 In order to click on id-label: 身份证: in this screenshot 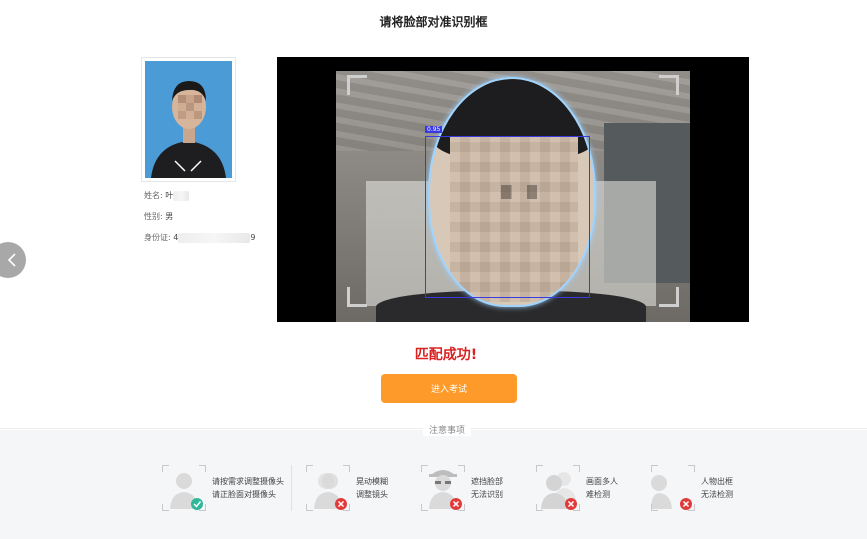, I will do `click(157, 237)`.